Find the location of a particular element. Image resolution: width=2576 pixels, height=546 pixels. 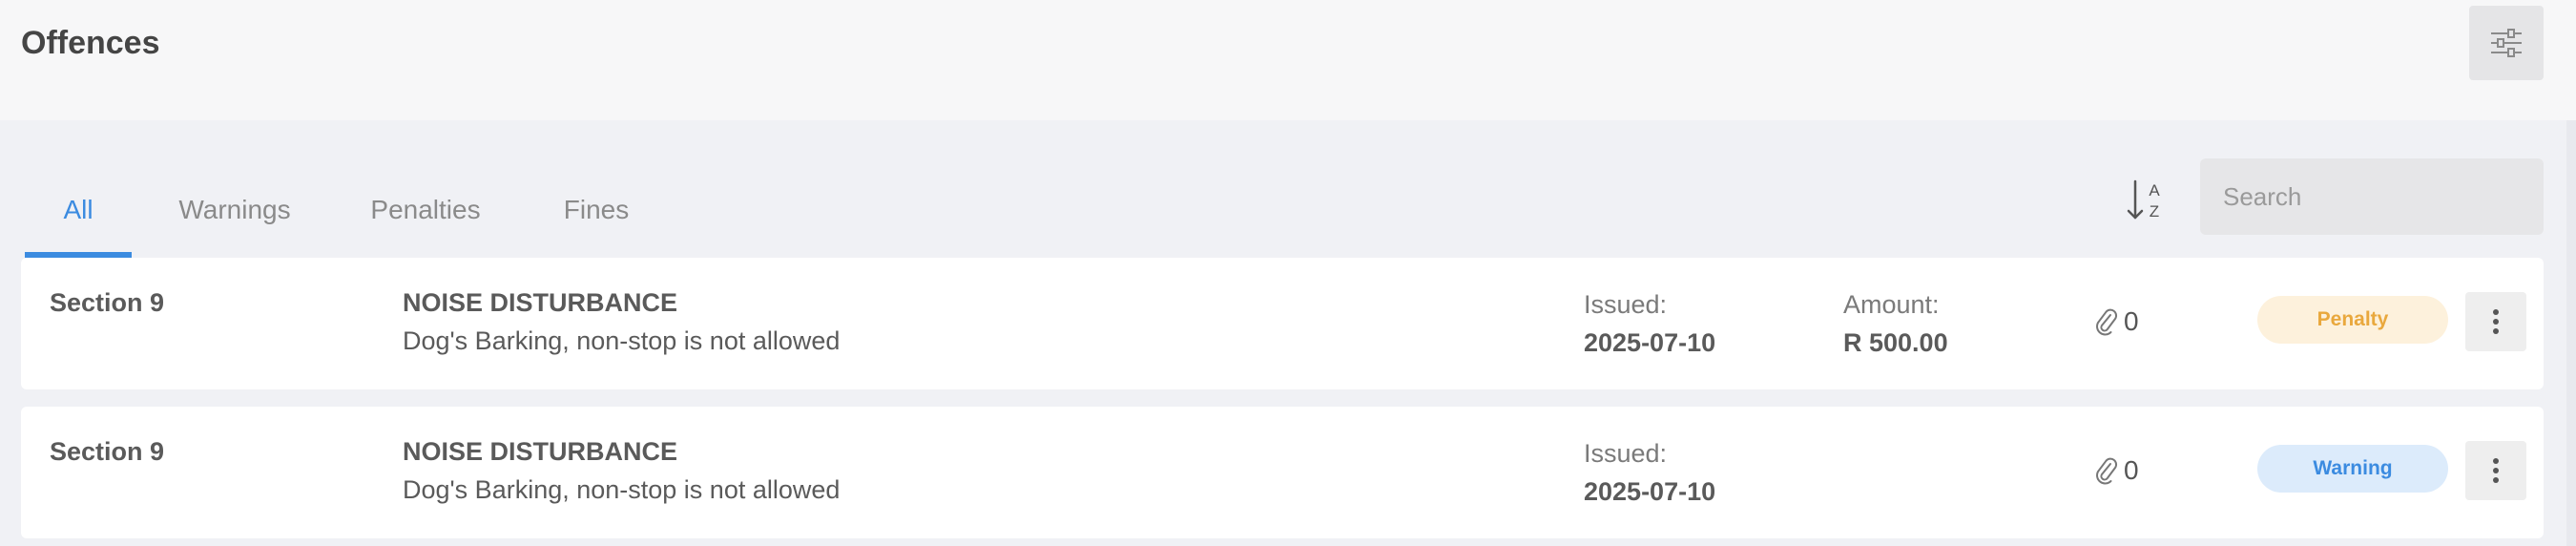

status-badge: Warning is located at coordinates (2352, 469).